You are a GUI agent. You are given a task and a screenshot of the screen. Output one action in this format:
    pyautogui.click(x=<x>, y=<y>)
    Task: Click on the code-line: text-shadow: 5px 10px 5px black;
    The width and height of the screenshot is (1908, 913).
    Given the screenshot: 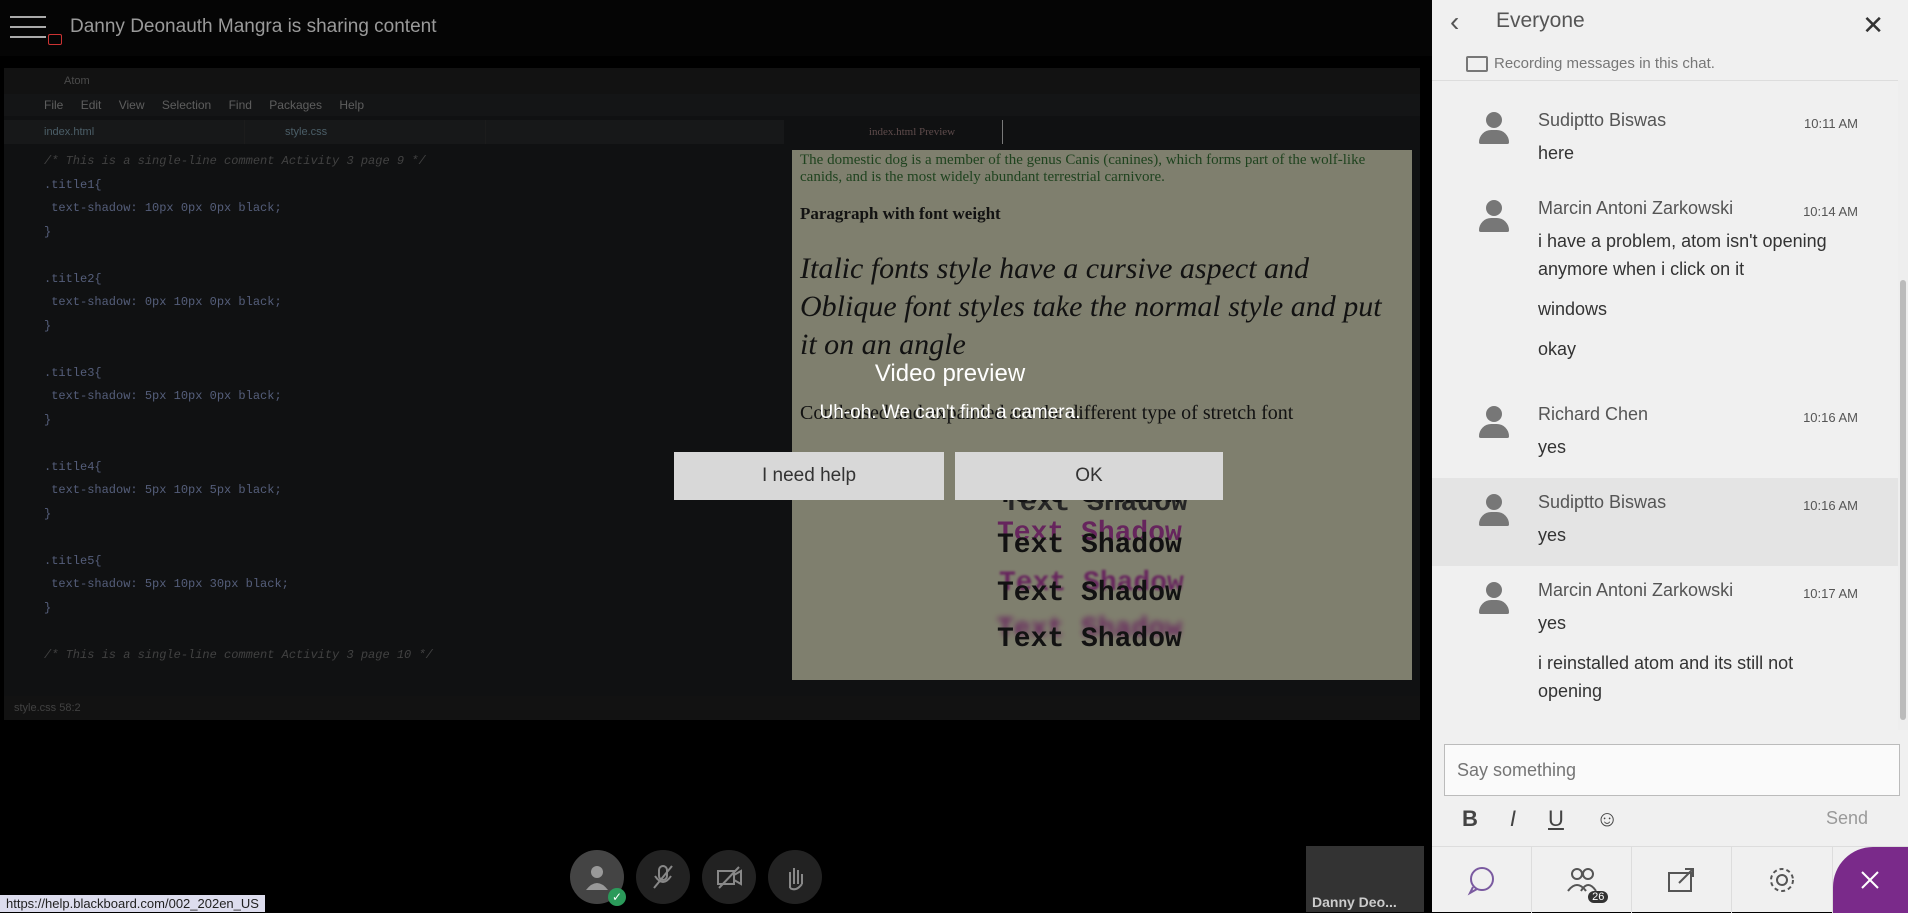 What is the action you would take?
    pyautogui.click(x=163, y=490)
    